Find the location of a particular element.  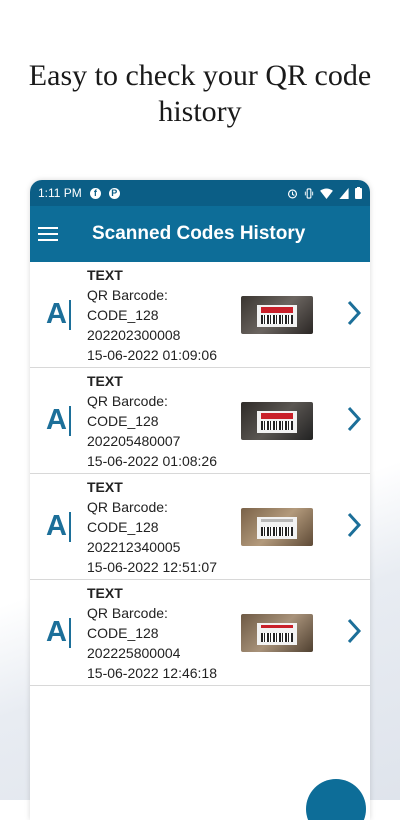

record-value: 202225800004 is located at coordinates (134, 652).